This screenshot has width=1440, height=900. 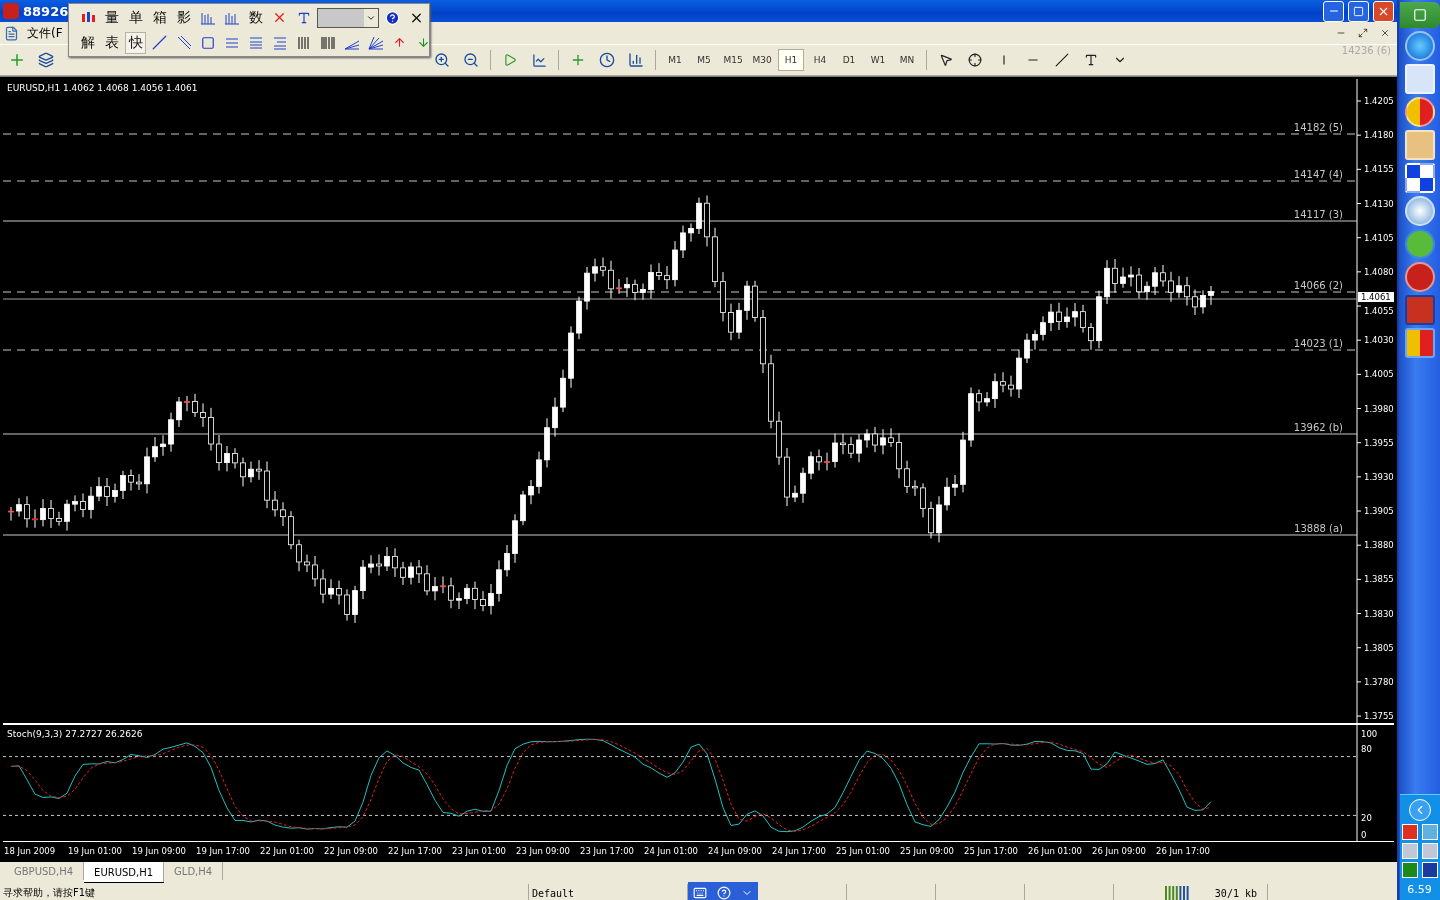 What do you see at coordinates (255, 17) in the screenshot?
I see `toolbar-button: 数` at bounding box center [255, 17].